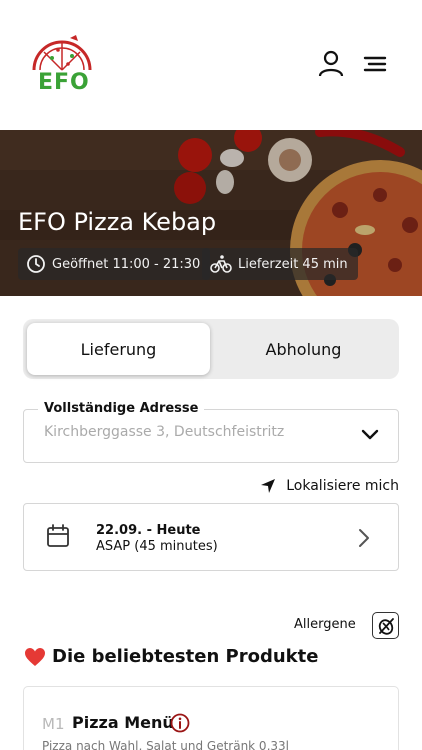 Image resolution: width=422 pixels, height=750 pixels. Describe the element at coordinates (364, 538) in the screenshot. I see `chevron-right-icon` at that location.